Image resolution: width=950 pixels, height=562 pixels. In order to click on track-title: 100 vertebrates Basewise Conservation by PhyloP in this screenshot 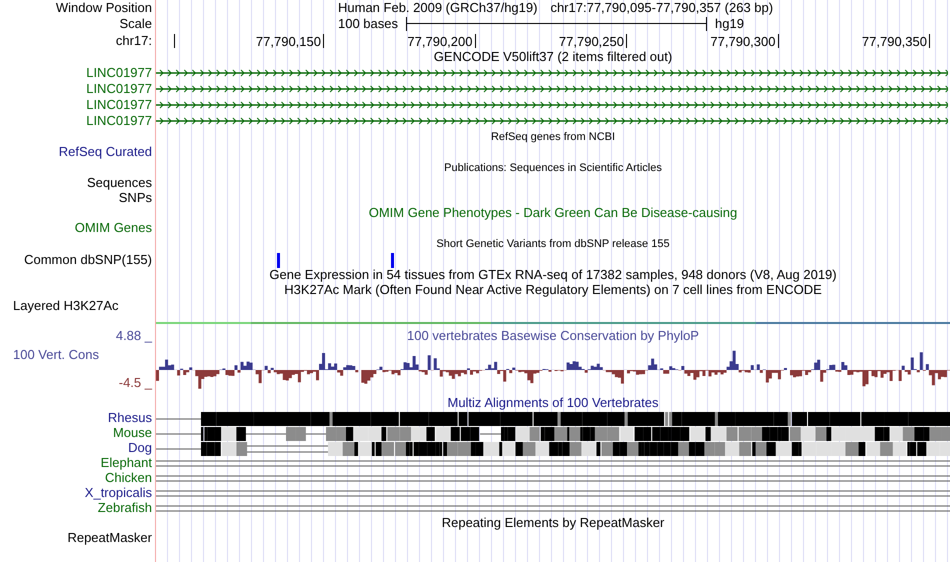, I will do `click(553, 336)`.